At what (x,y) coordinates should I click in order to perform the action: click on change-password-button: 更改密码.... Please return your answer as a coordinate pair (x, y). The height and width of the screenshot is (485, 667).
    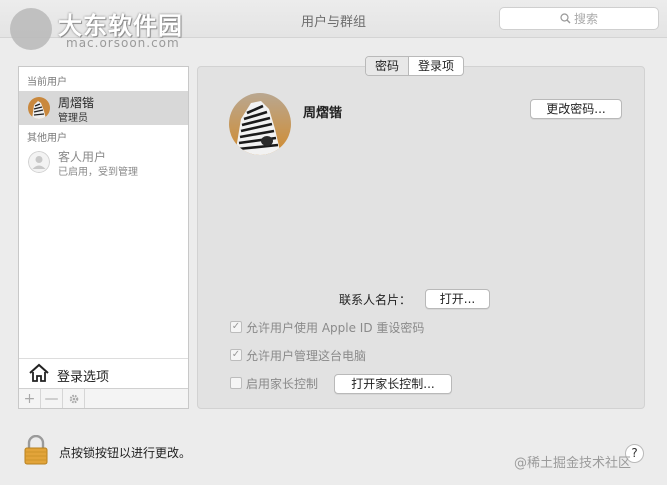
    Looking at the image, I should click on (576, 109).